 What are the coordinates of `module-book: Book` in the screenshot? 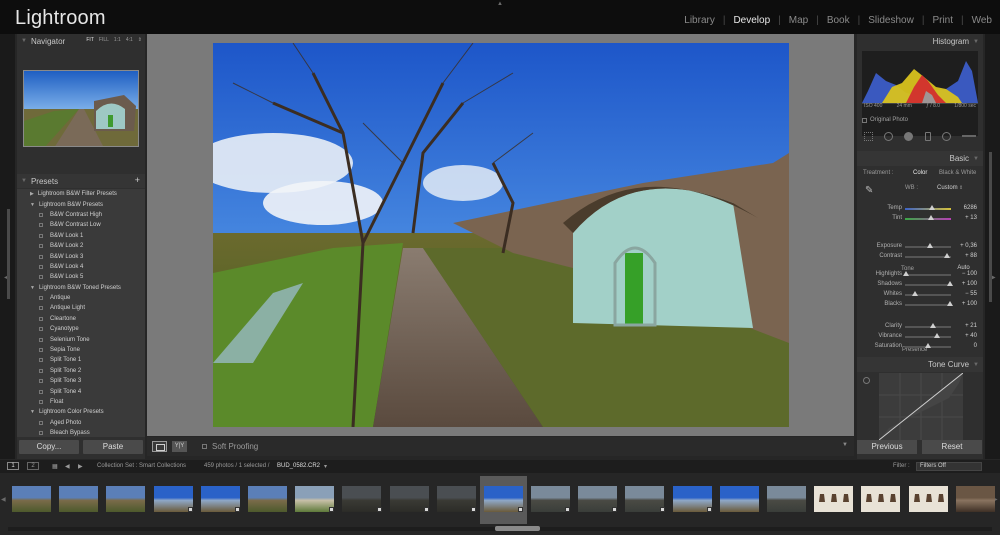 It's located at (838, 20).